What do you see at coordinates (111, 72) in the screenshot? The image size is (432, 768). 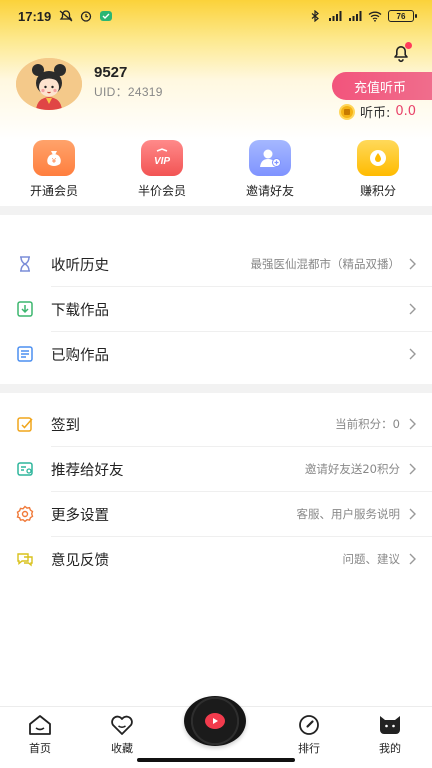 I see `user-name: 9527` at bounding box center [111, 72].